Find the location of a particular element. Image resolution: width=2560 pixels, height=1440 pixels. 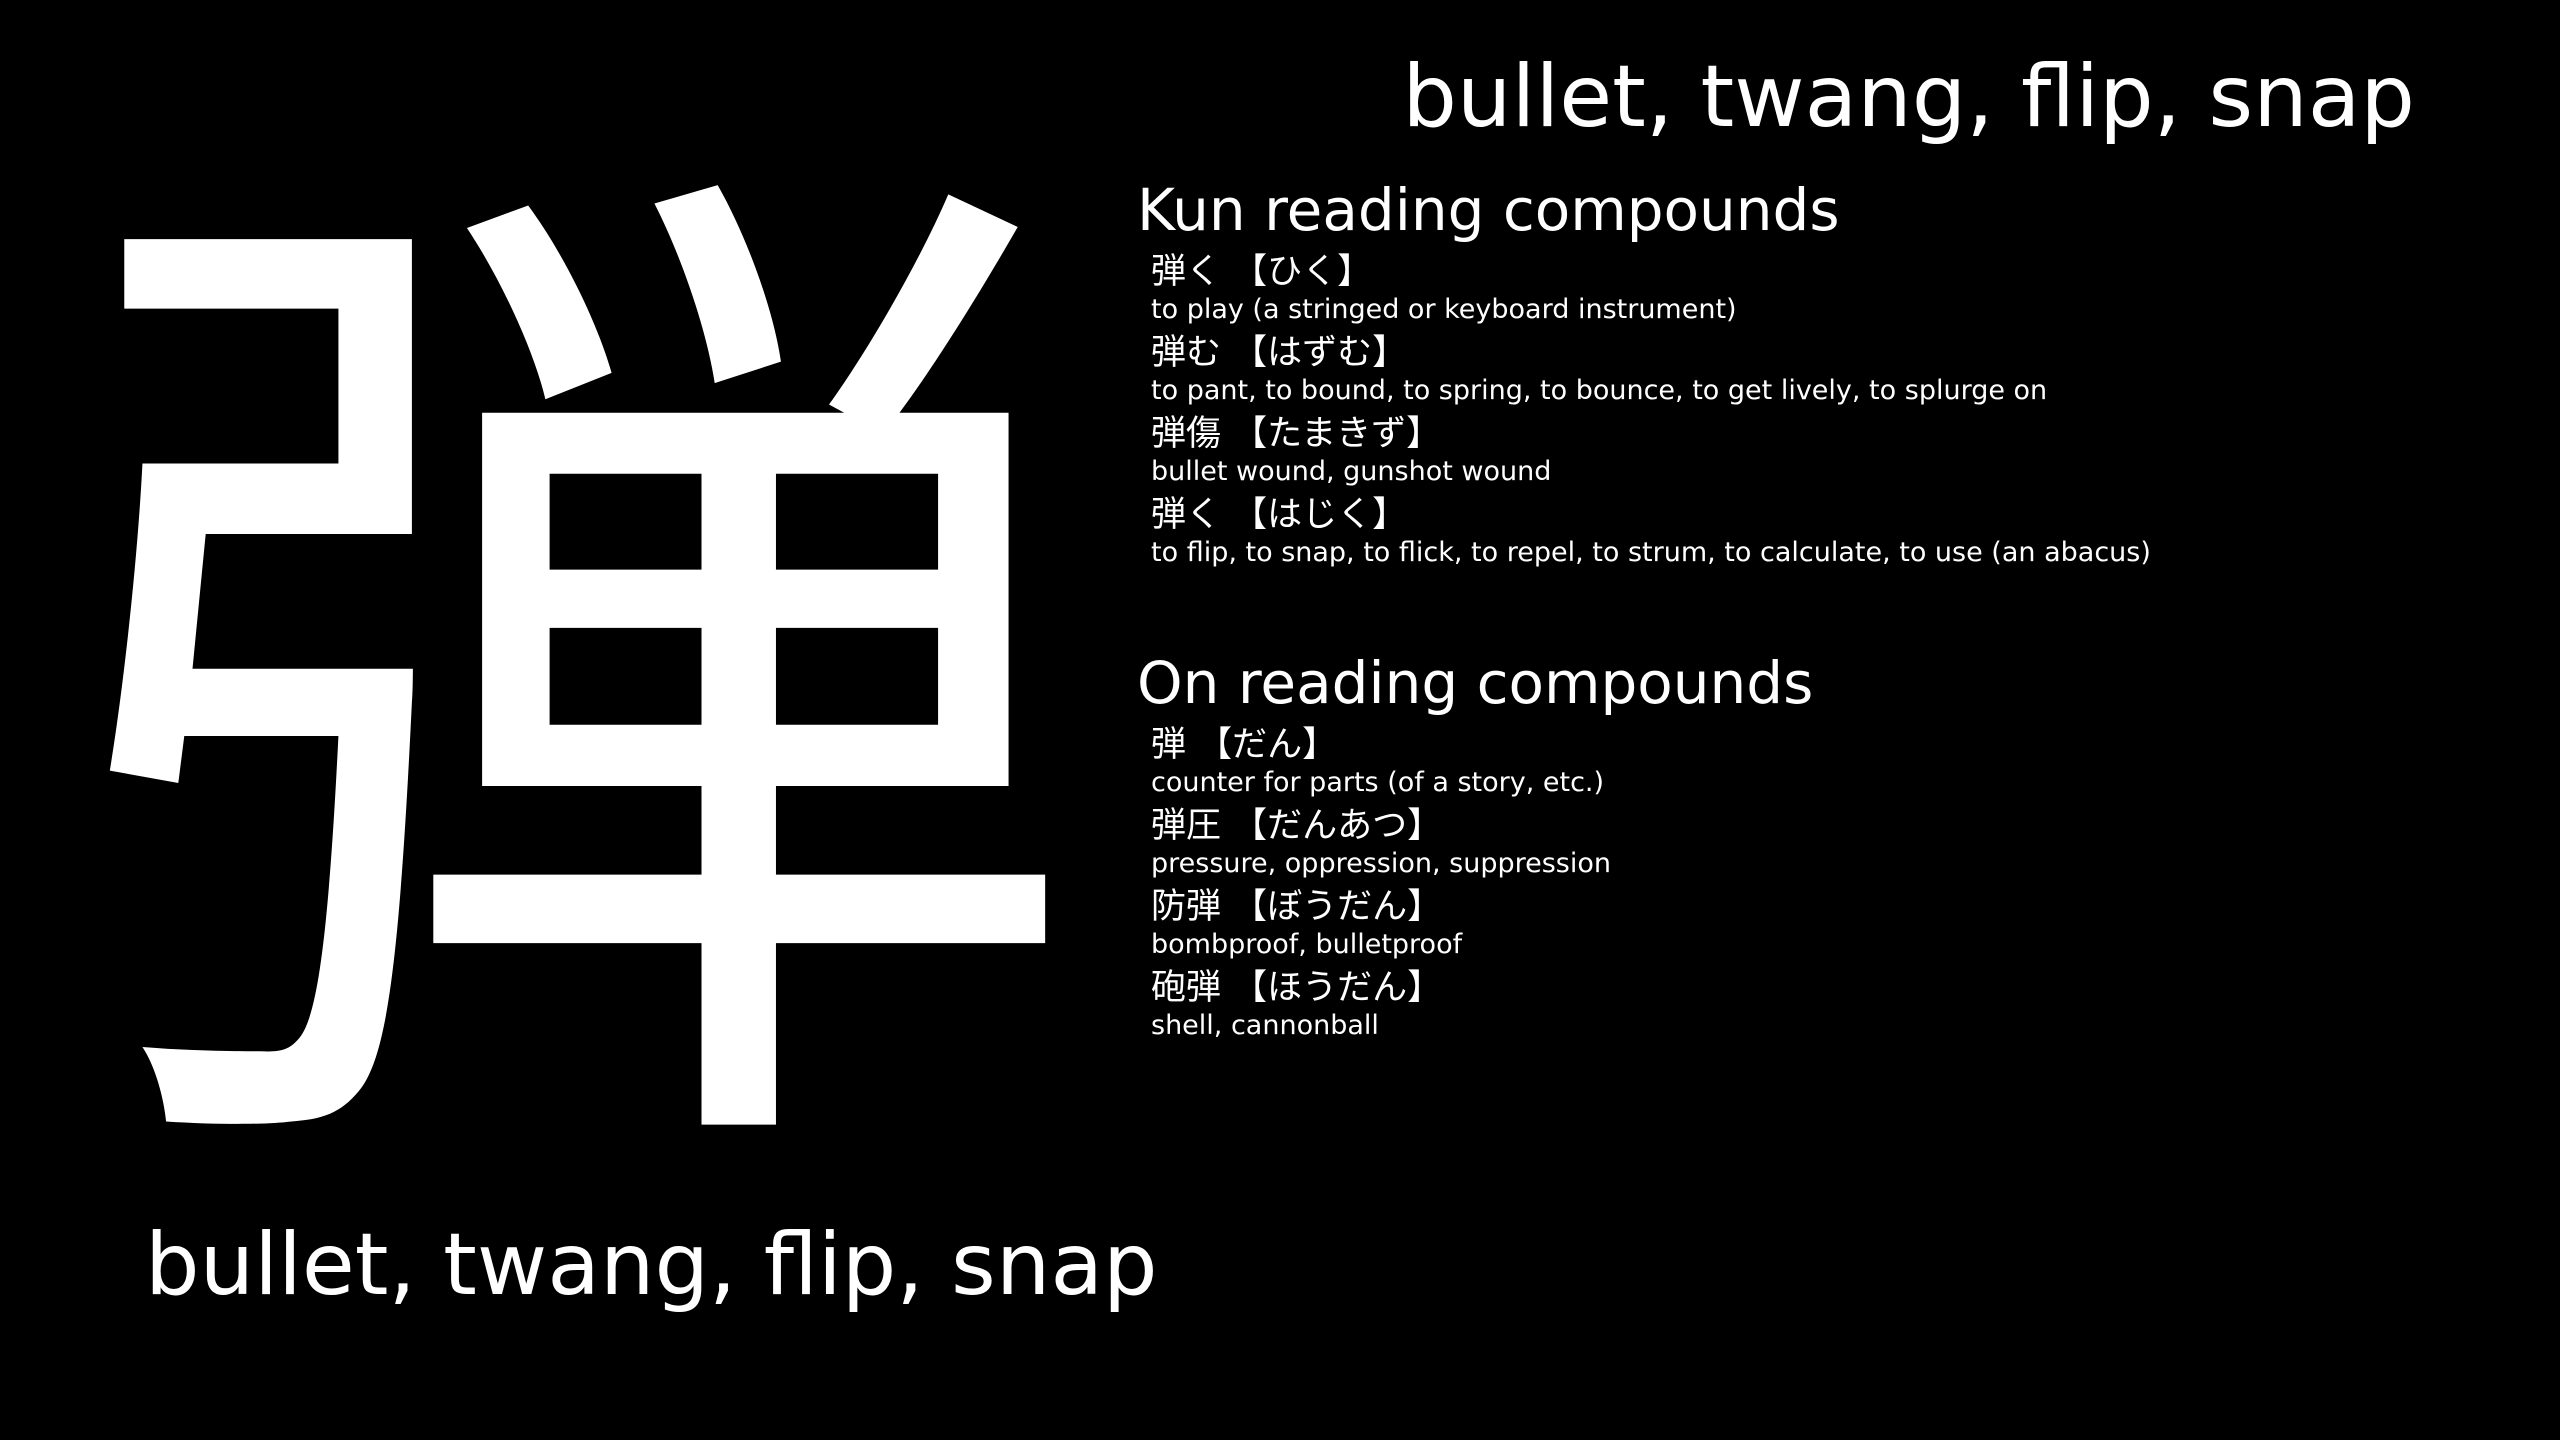

meaning-bottom: bullet, twang, flip, snap is located at coordinates (651, 1265).